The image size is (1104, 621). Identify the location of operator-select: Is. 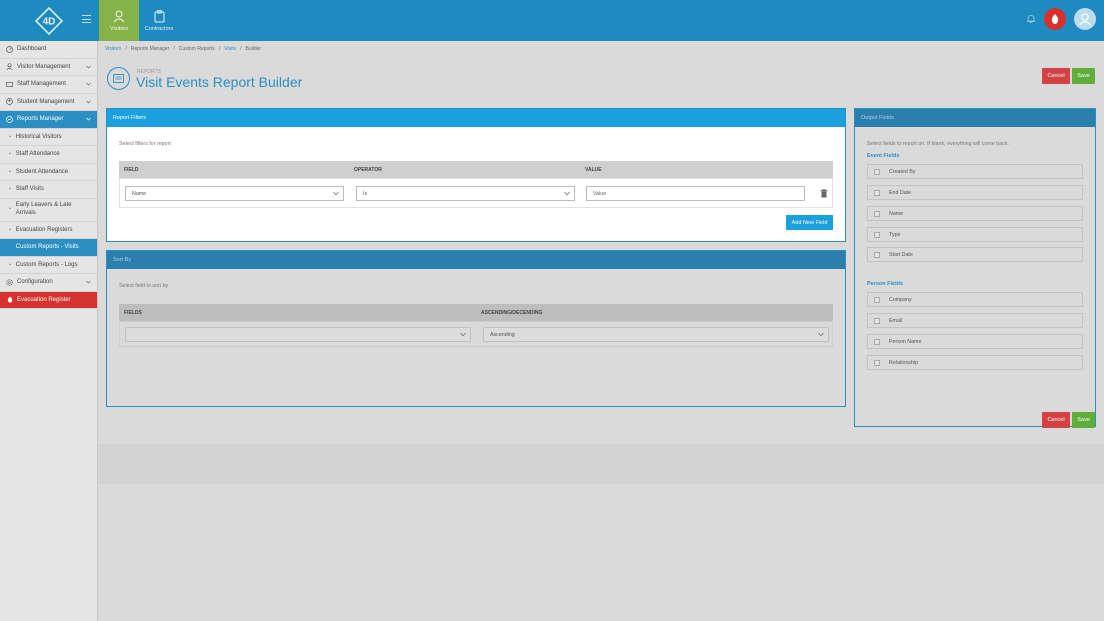
(465, 193).